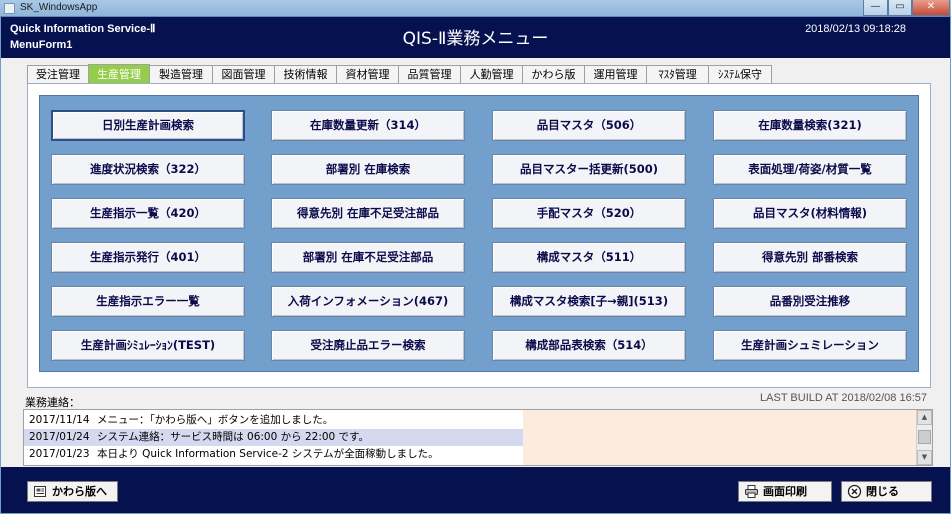  I want to click on notice-date: 2017/11/14, so click(59, 420).